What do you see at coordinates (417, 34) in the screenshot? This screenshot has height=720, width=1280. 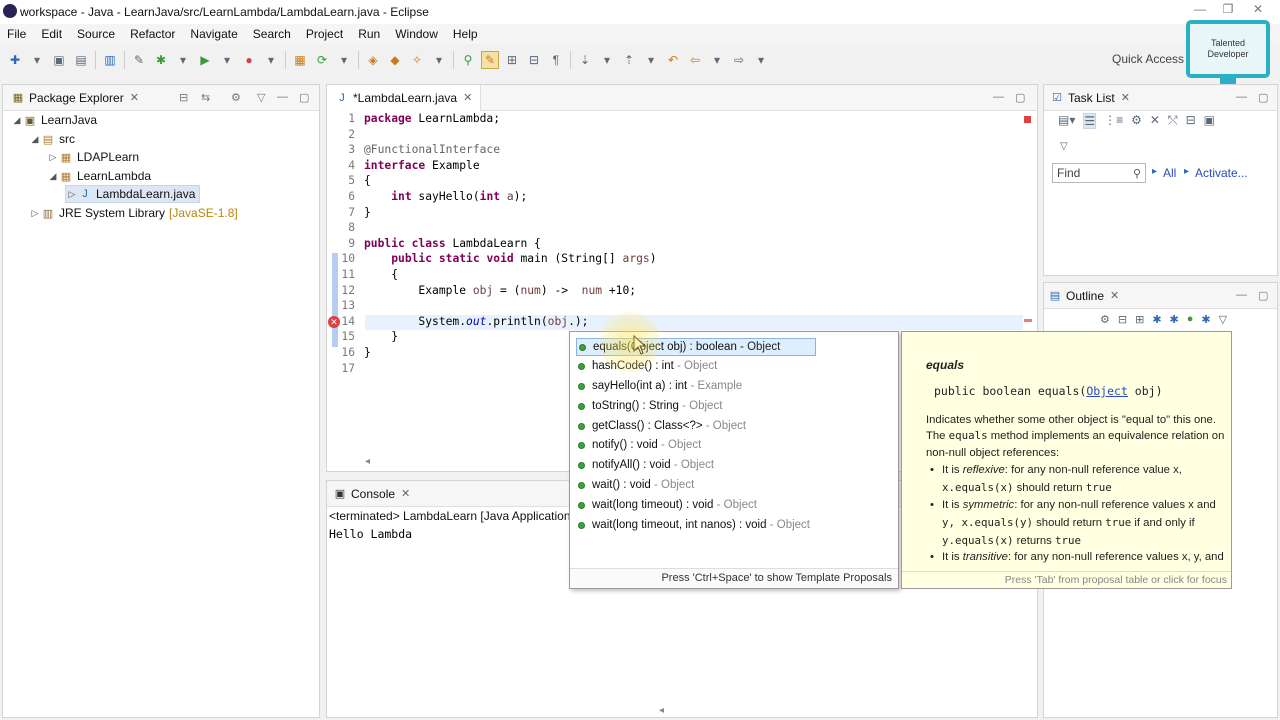 I see `menu-window: Window` at bounding box center [417, 34].